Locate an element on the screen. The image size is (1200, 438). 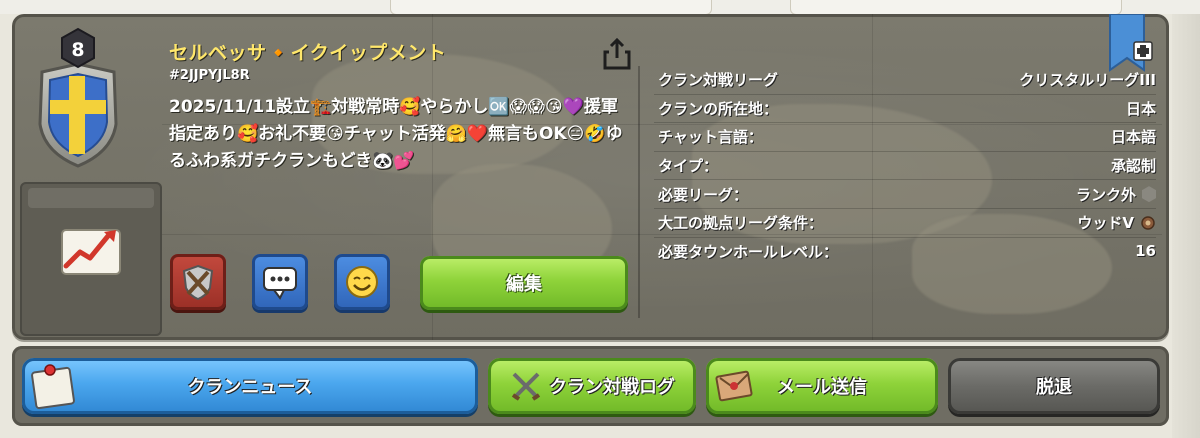
bookmark-plus-icon is located at coordinates (1131, 43).